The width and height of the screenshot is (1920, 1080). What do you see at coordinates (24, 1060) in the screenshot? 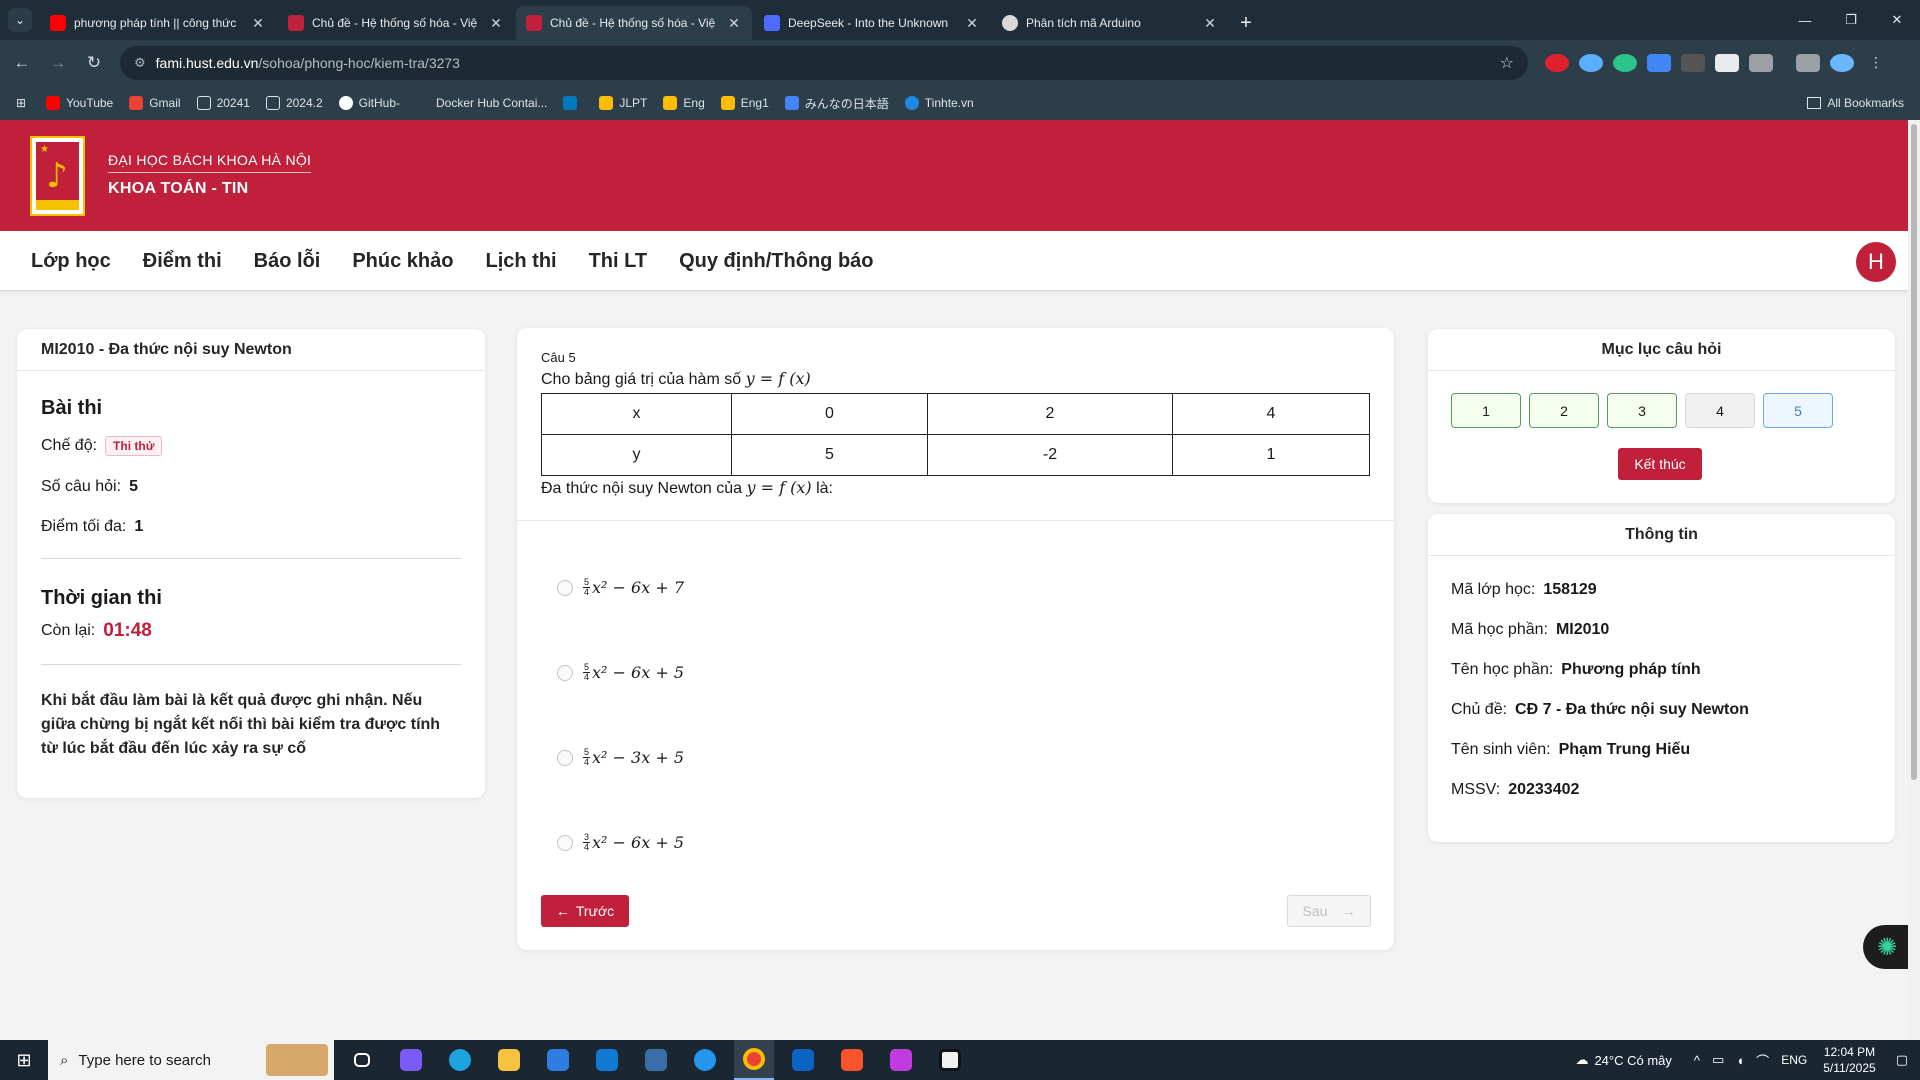
I see `windows-start-icon: ⊞` at bounding box center [24, 1060].